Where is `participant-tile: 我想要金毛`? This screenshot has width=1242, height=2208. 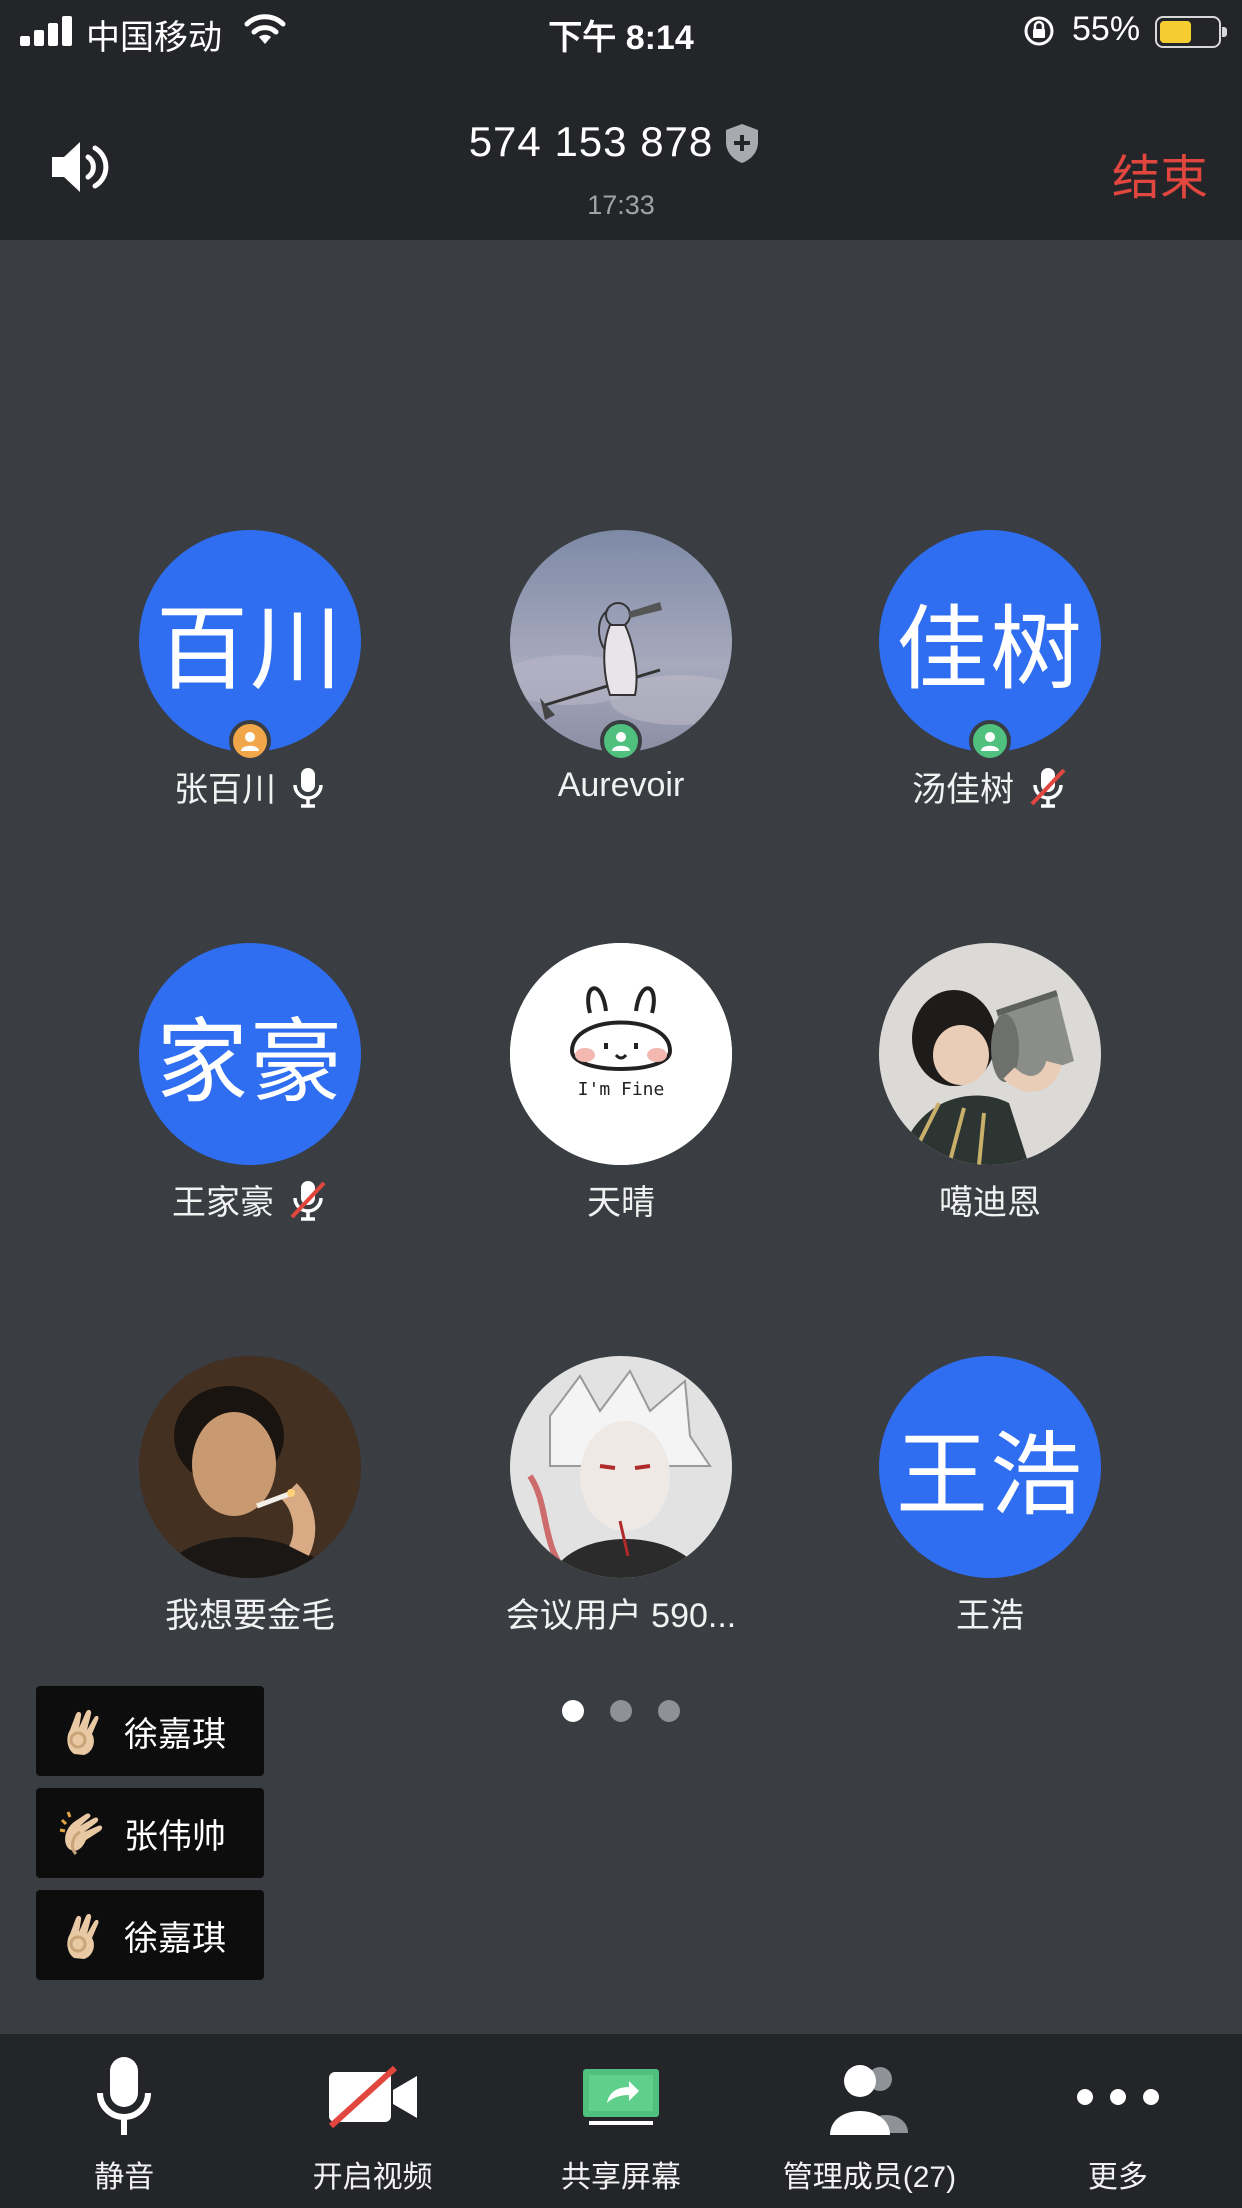
participant-tile: 我想要金毛 is located at coordinates (250, 1506).